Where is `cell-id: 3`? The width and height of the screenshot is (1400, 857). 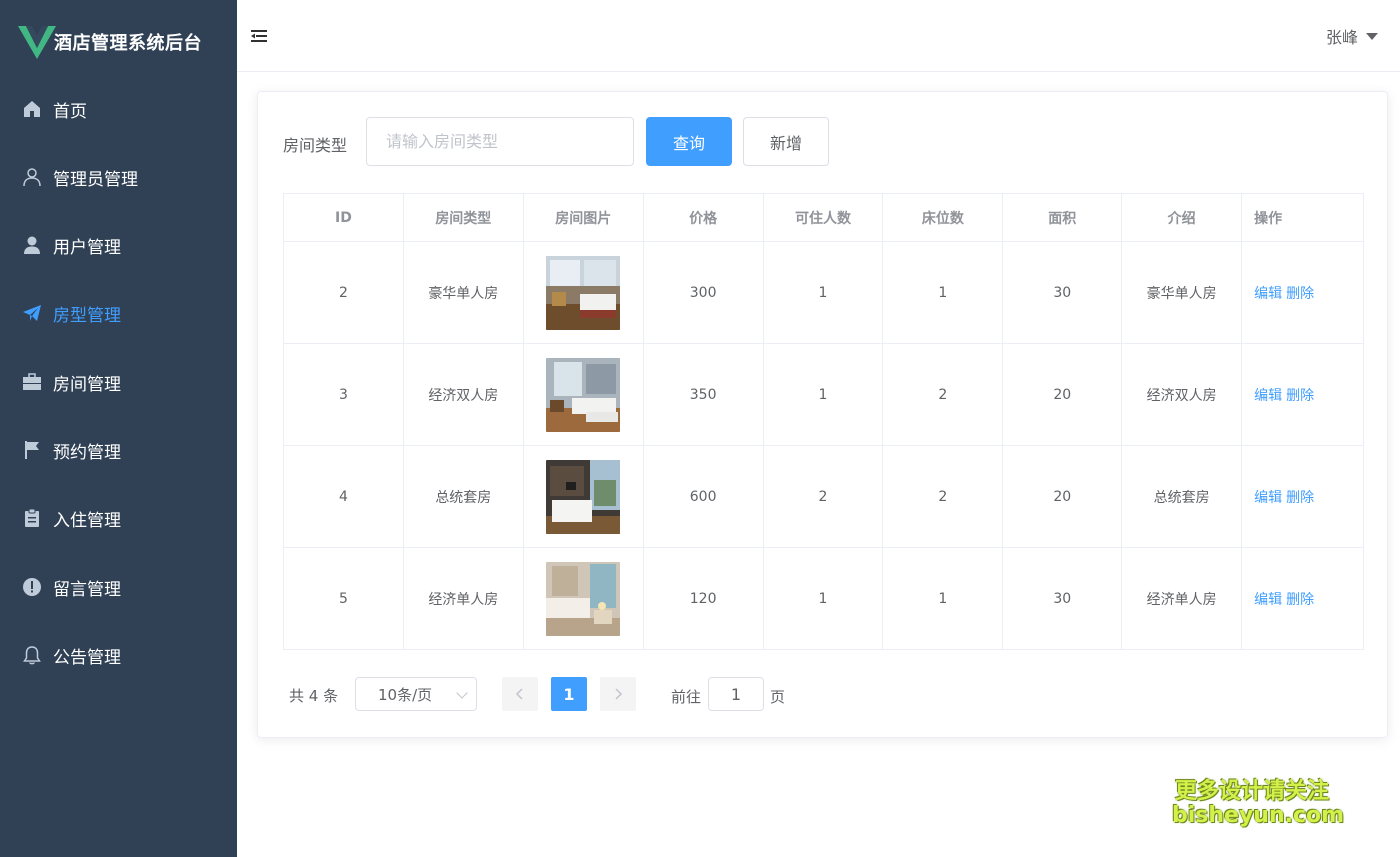
cell-id: 3 is located at coordinates (343, 394).